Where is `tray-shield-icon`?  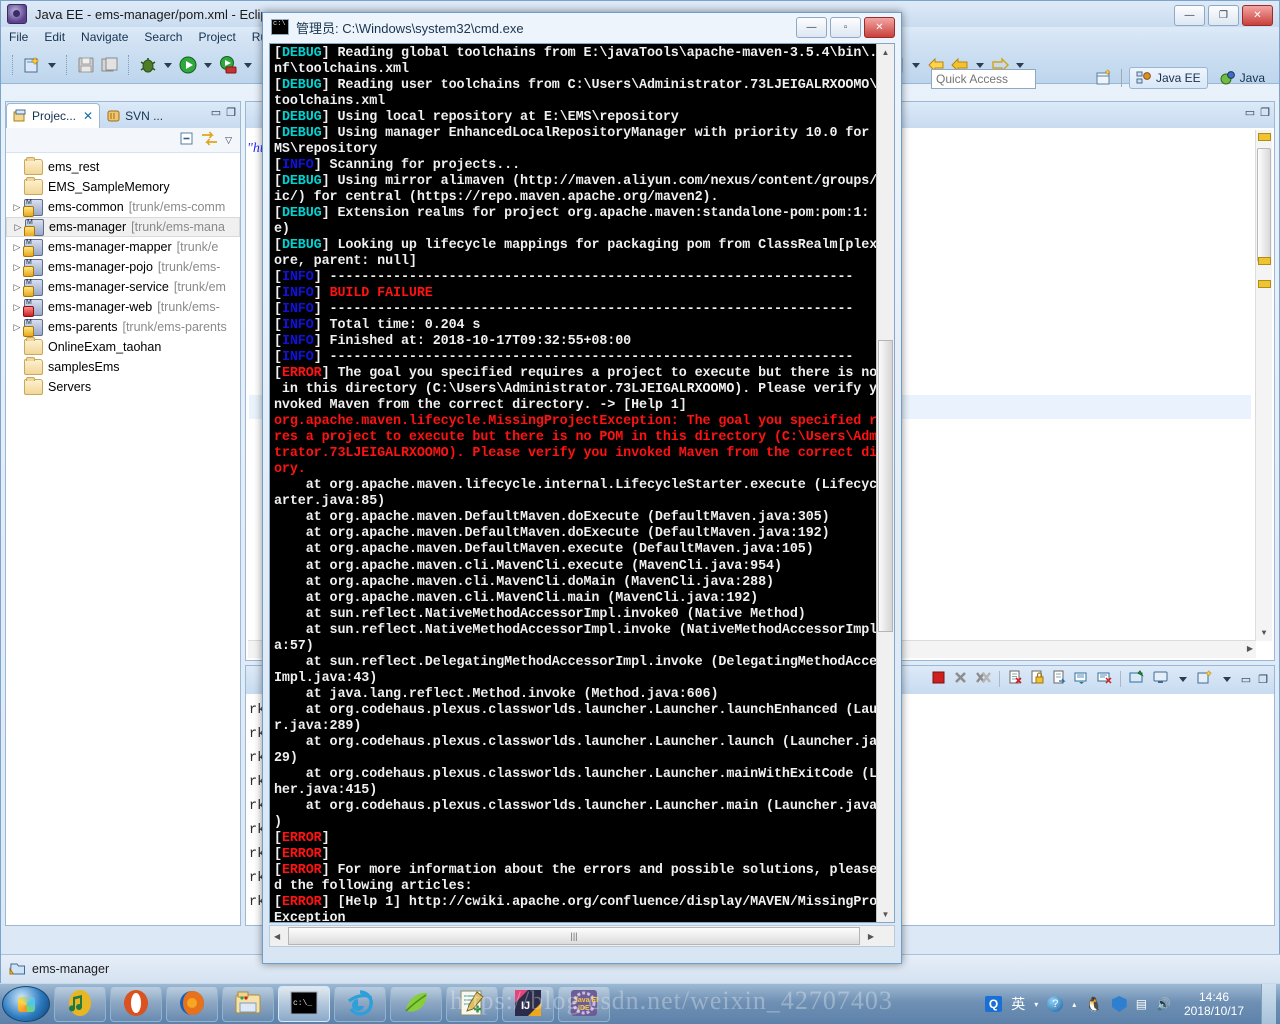 tray-shield-icon is located at coordinates (1119, 1004).